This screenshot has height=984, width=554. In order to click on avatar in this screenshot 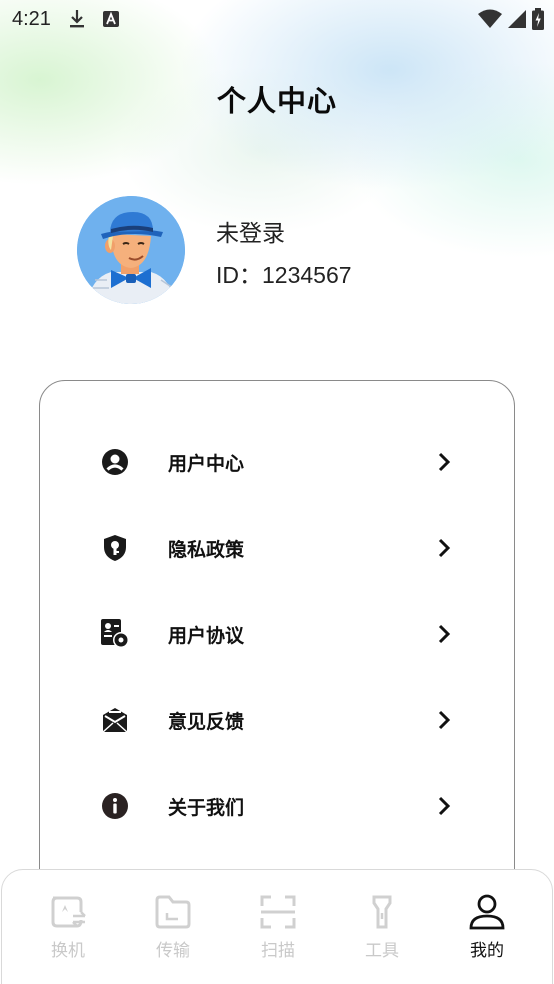, I will do `click(131, 250)`.